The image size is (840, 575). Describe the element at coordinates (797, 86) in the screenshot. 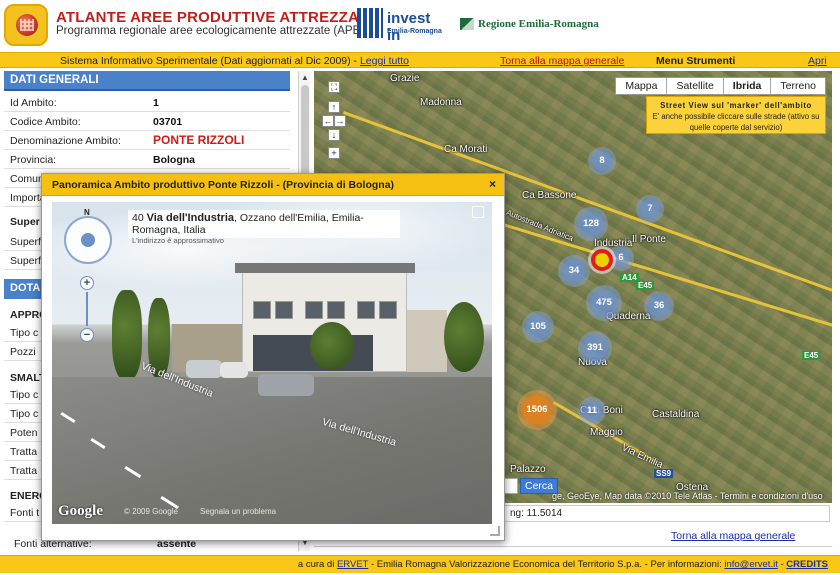

I see `map-type-terreno: Terreno` at that location.